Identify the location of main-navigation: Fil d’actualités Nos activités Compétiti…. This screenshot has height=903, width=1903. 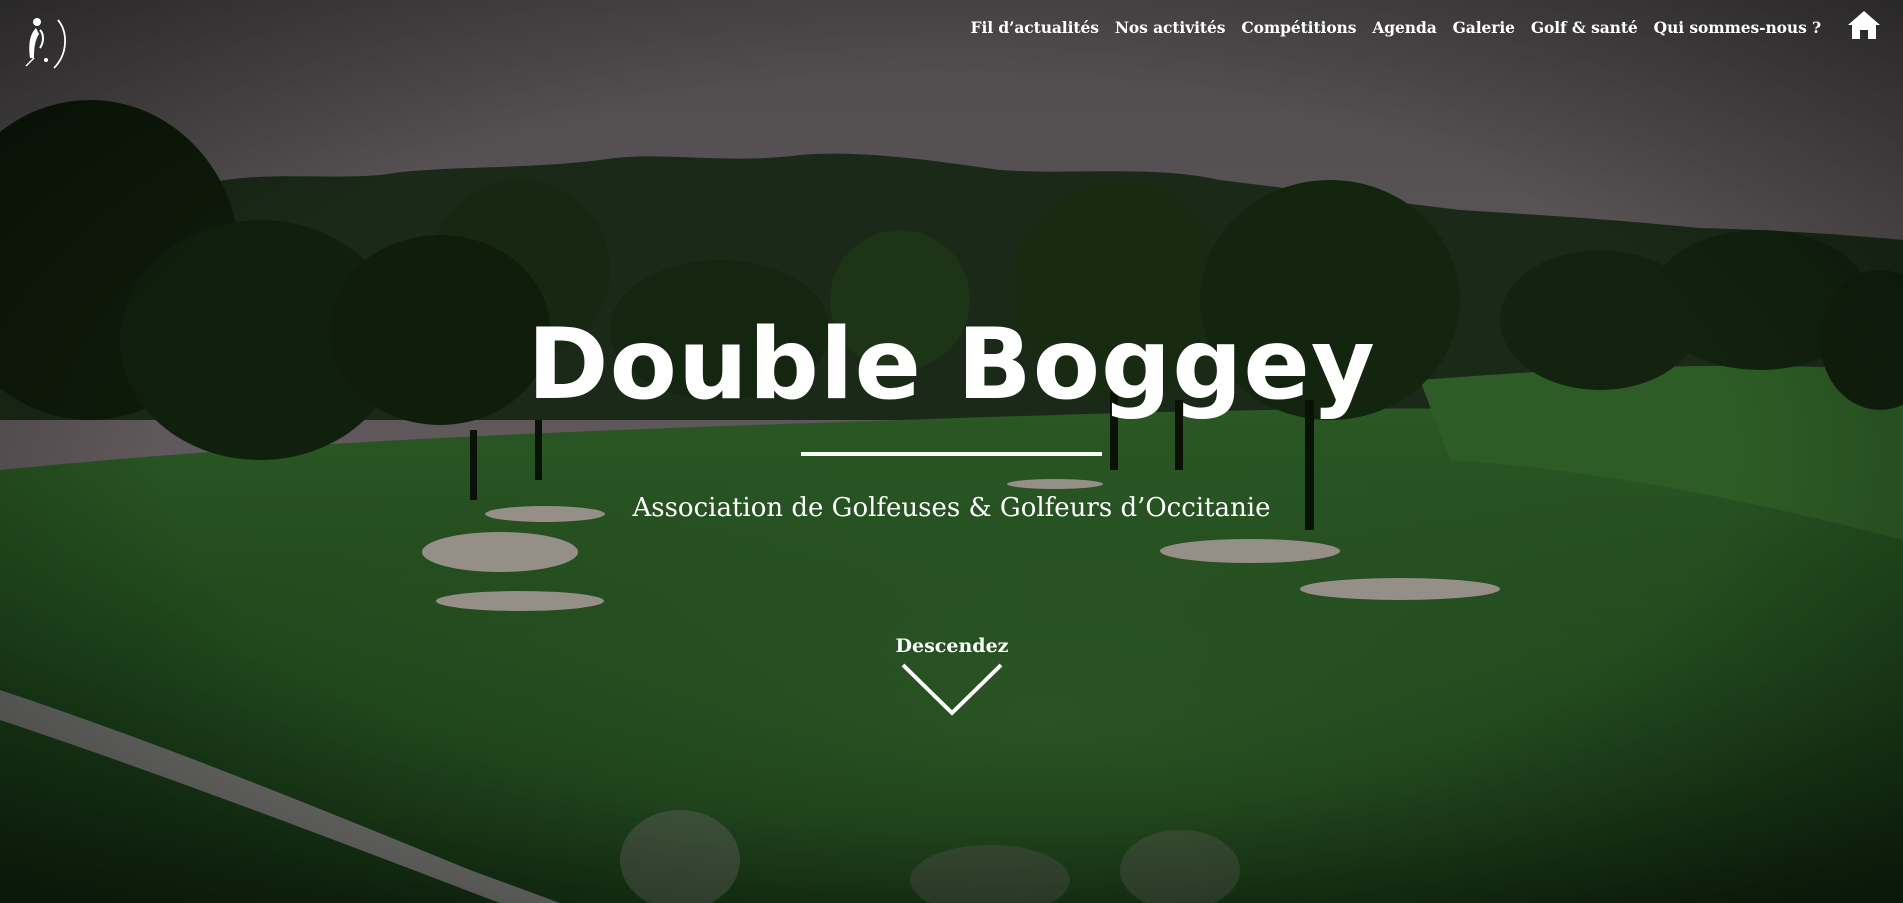
(1396, 27).